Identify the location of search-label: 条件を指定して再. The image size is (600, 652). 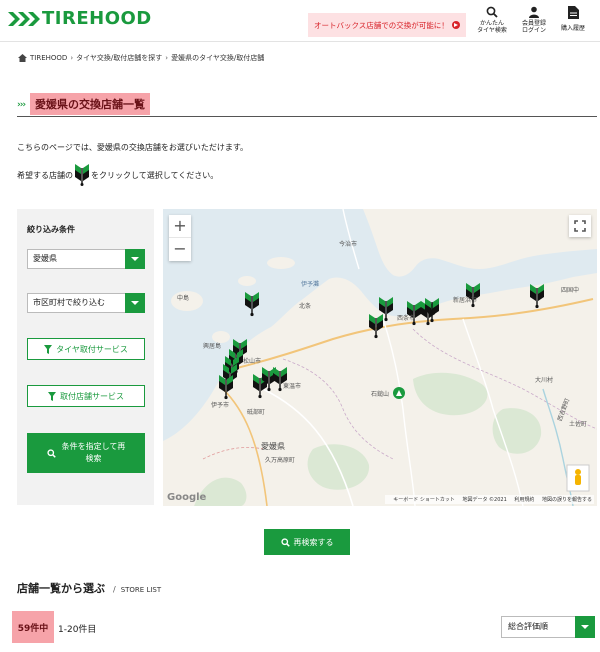
(93, 446).